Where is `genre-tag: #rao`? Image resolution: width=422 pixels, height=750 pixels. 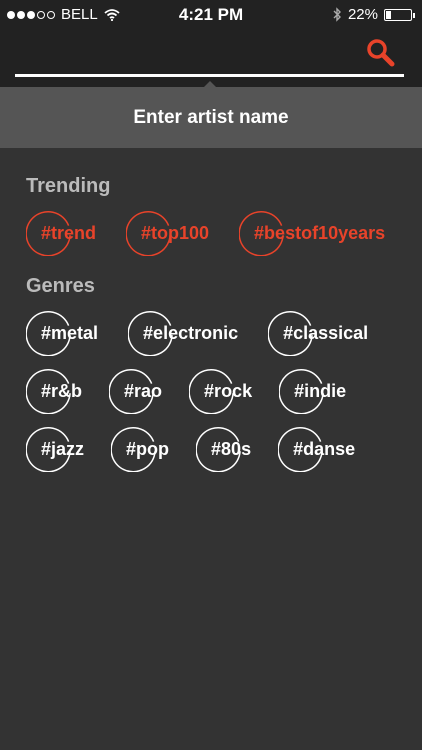 genre-tag: #rao is located at coordinates (135, 391).